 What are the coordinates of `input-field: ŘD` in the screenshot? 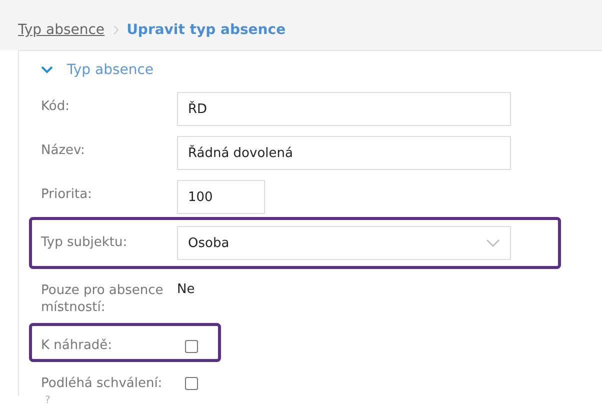 It's located at (344, 109).